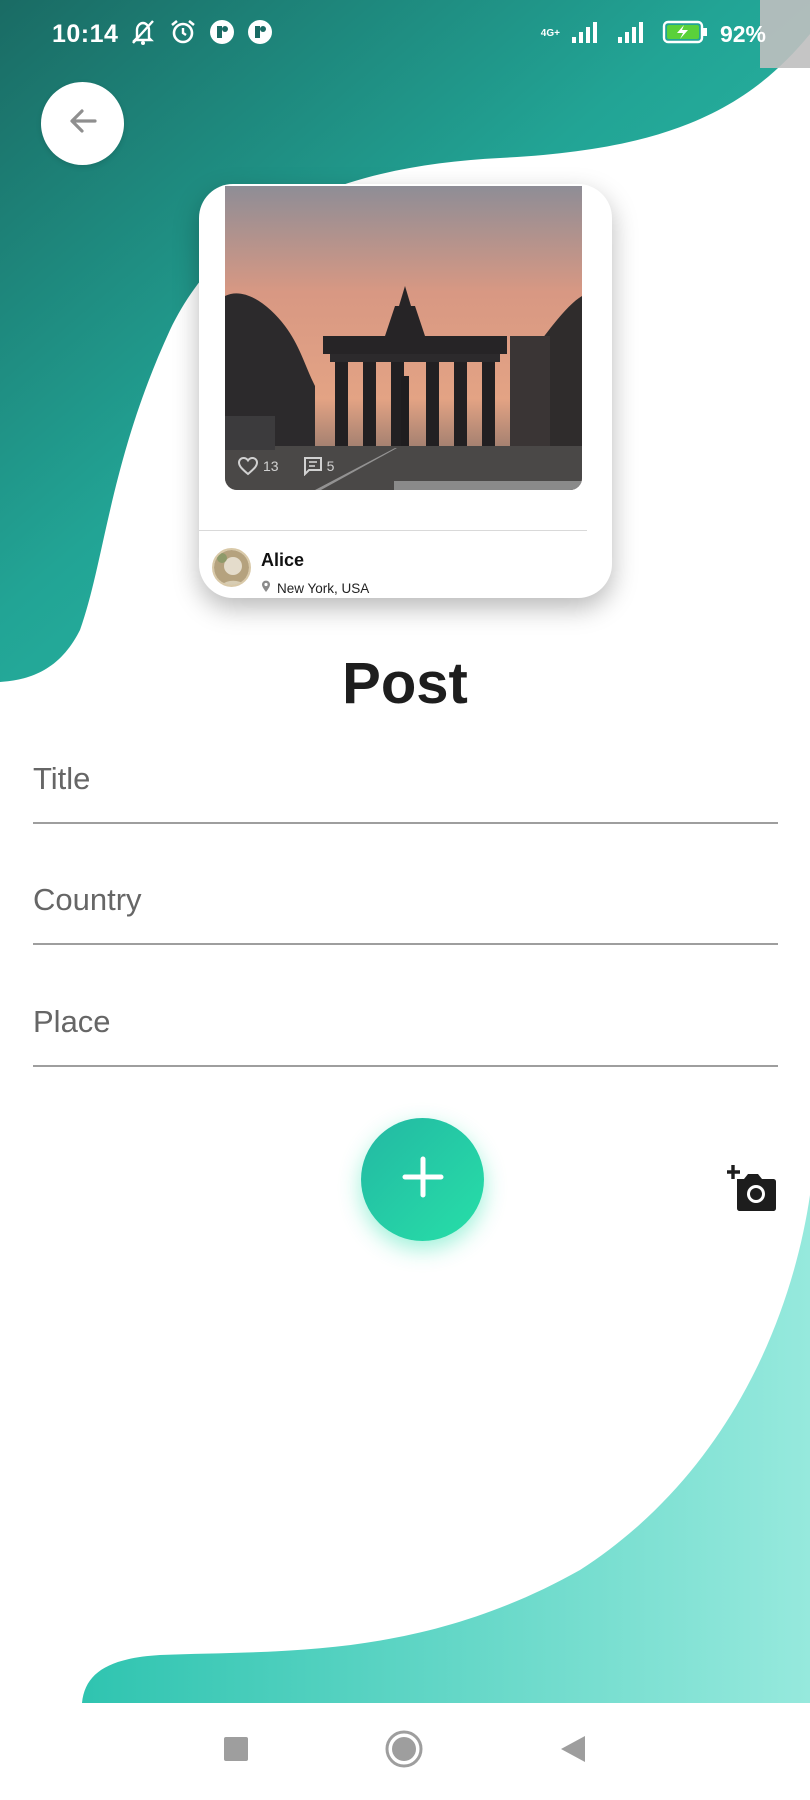 The width and height of the screenshot is (810, 1800). I want to click on back-triangle-icon, so click(573, 1751).